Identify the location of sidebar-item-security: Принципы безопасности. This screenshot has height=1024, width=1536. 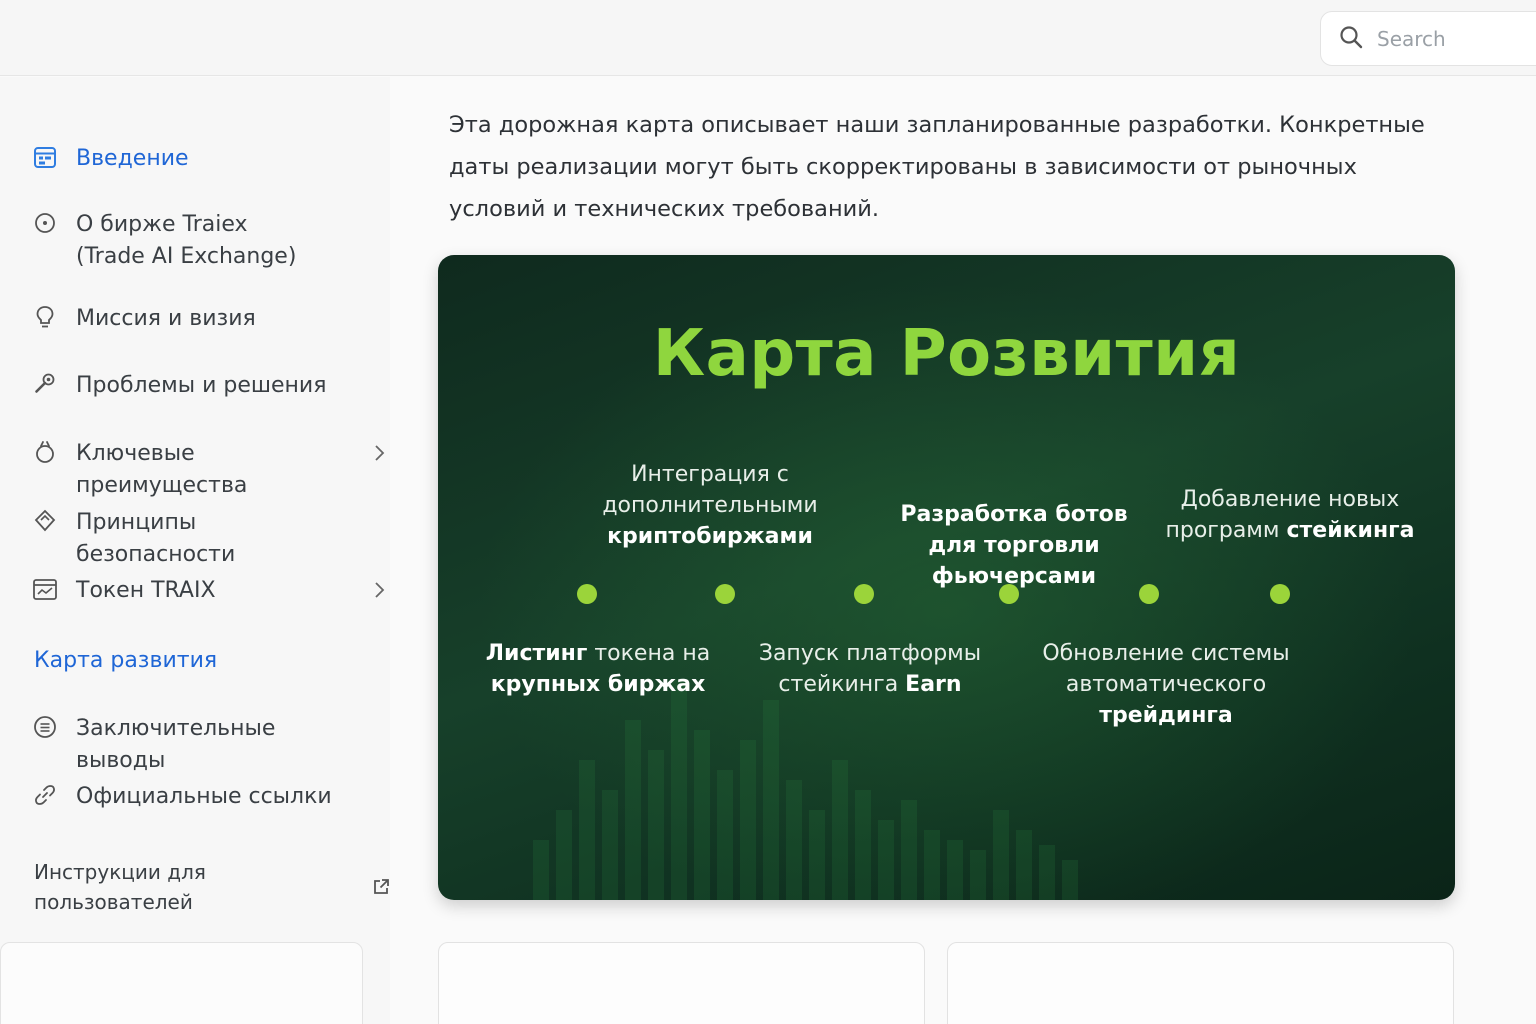
(212, 539).